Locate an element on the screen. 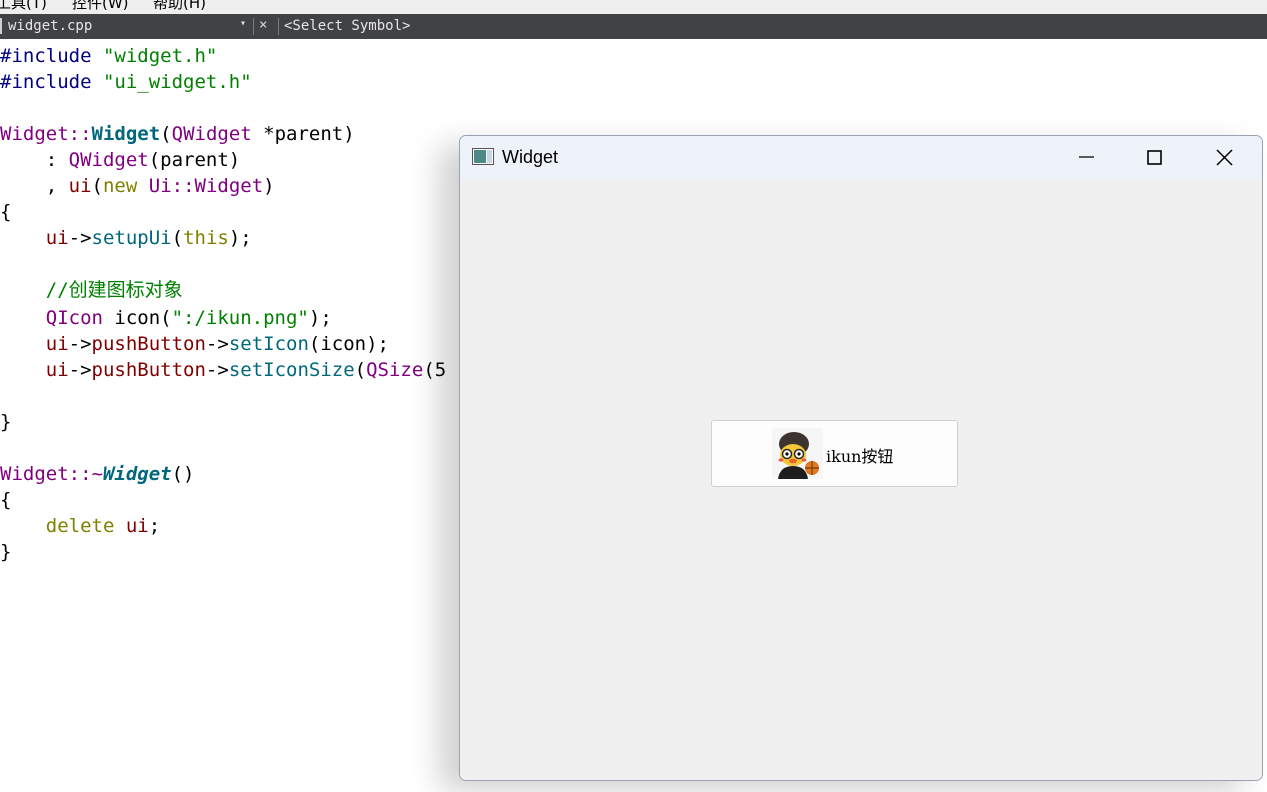 The width and height of the screenshot is (1267, 792). window-titlebar: Widget is located at coordinates (861, 157).